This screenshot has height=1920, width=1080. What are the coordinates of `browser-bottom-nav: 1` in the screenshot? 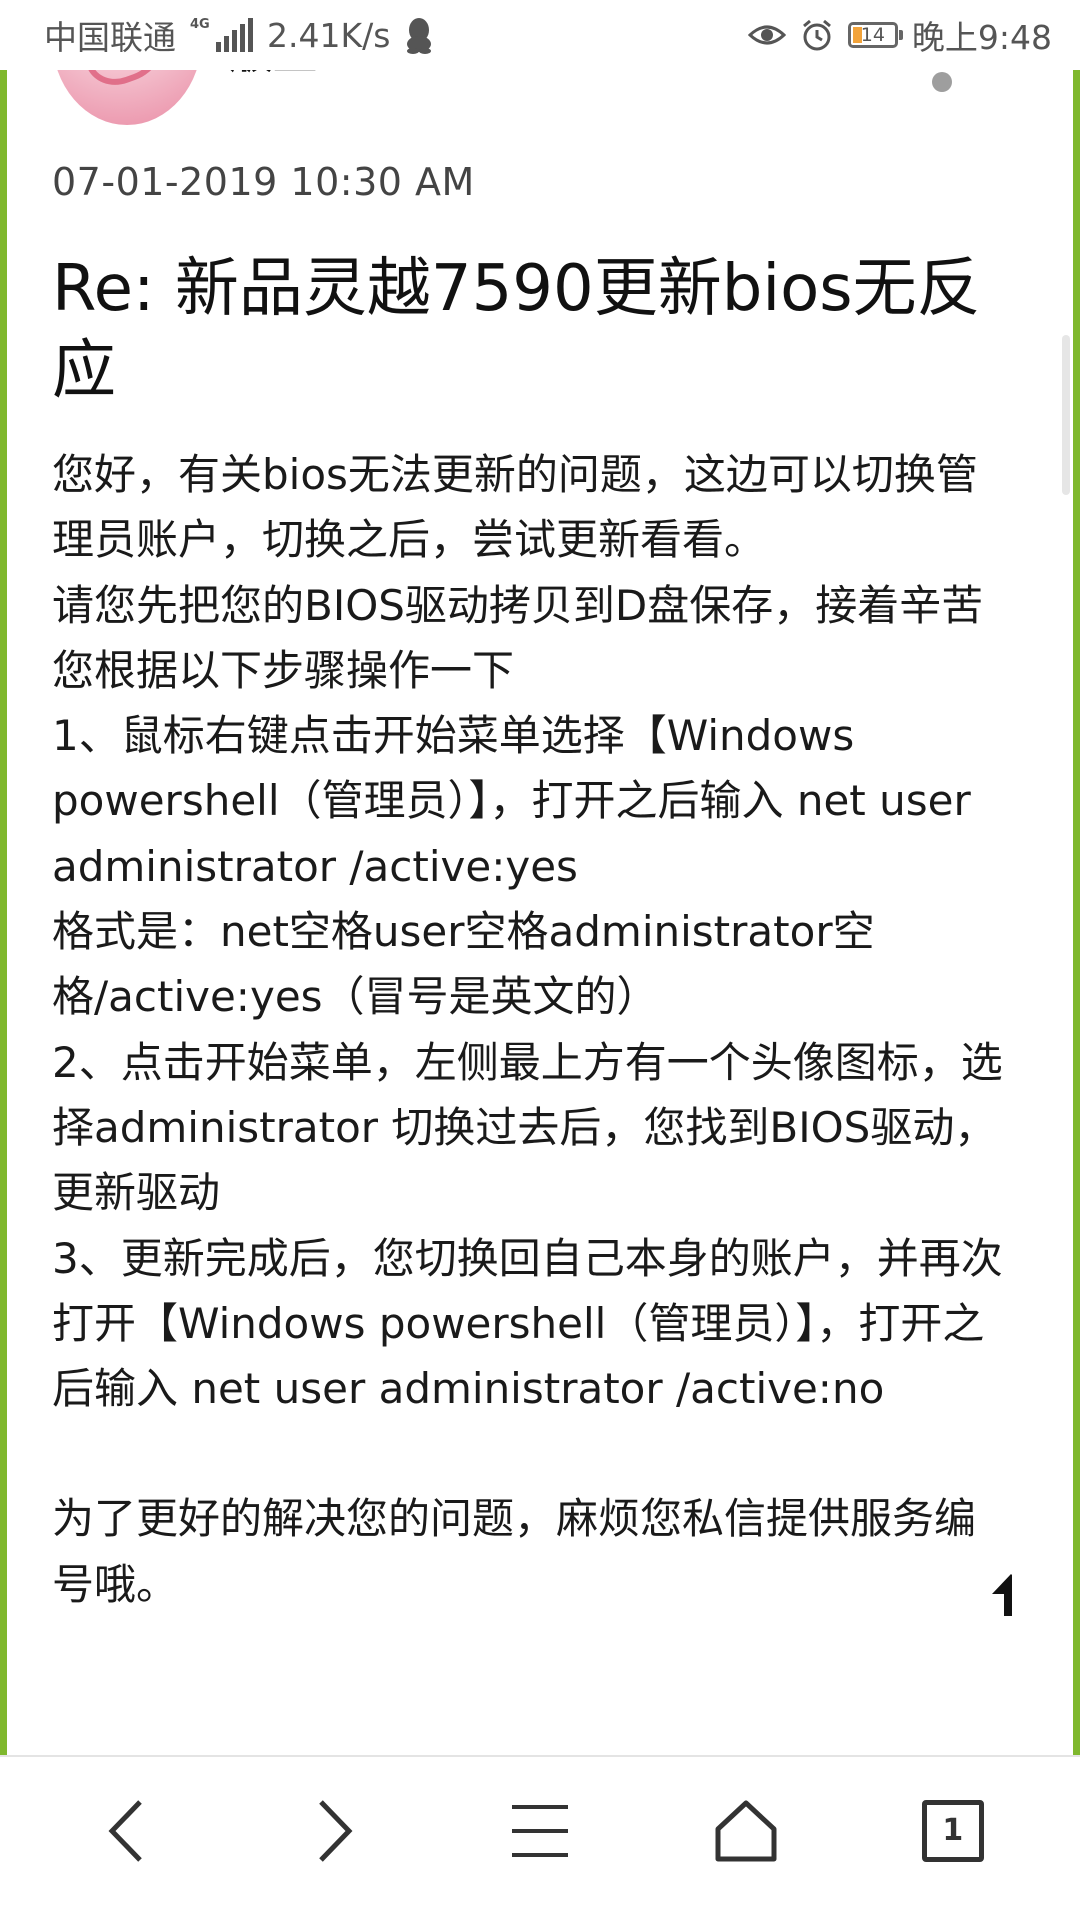 It's located at (540, 1837).